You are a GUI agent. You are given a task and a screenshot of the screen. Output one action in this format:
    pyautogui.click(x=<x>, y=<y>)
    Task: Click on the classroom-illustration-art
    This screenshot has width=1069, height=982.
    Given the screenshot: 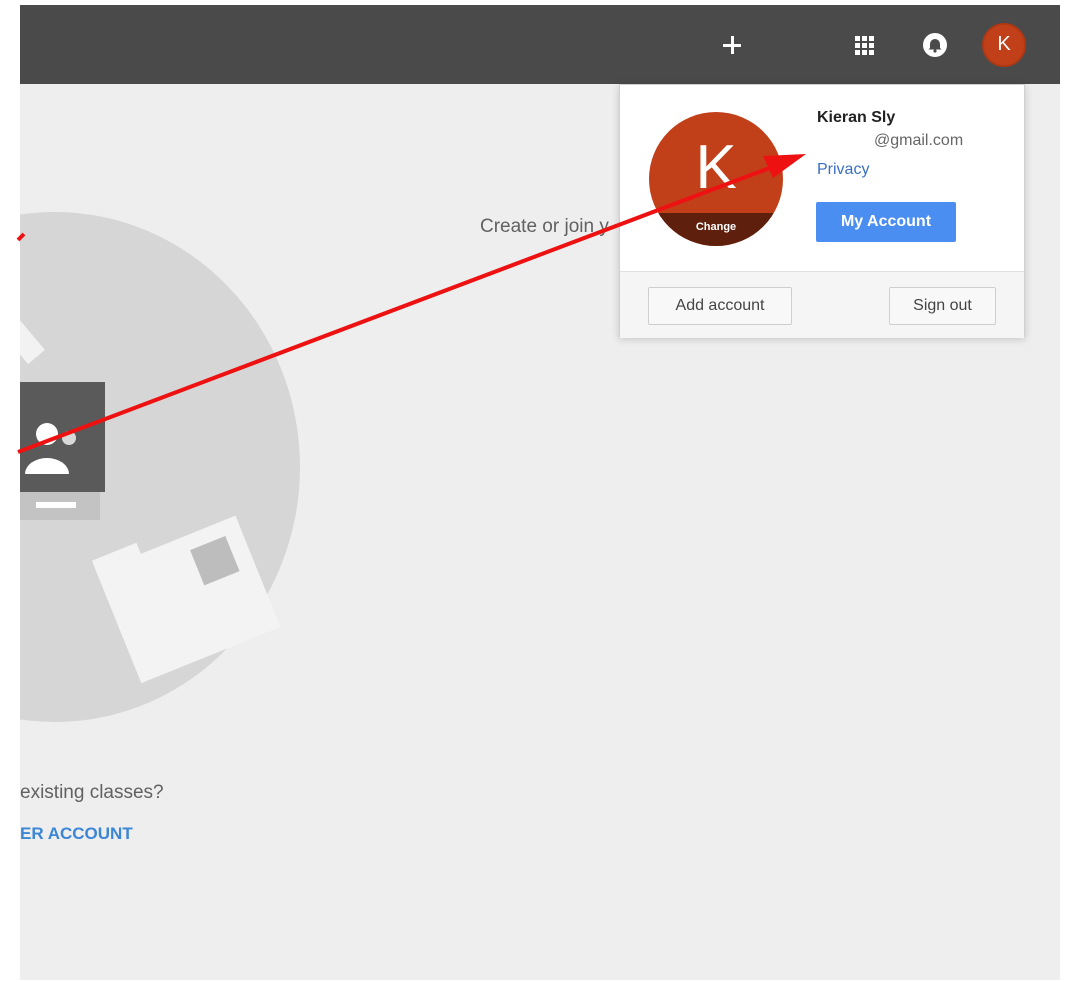 What is the action you would take?
    pyautogui.click(x=150, y=486)
    